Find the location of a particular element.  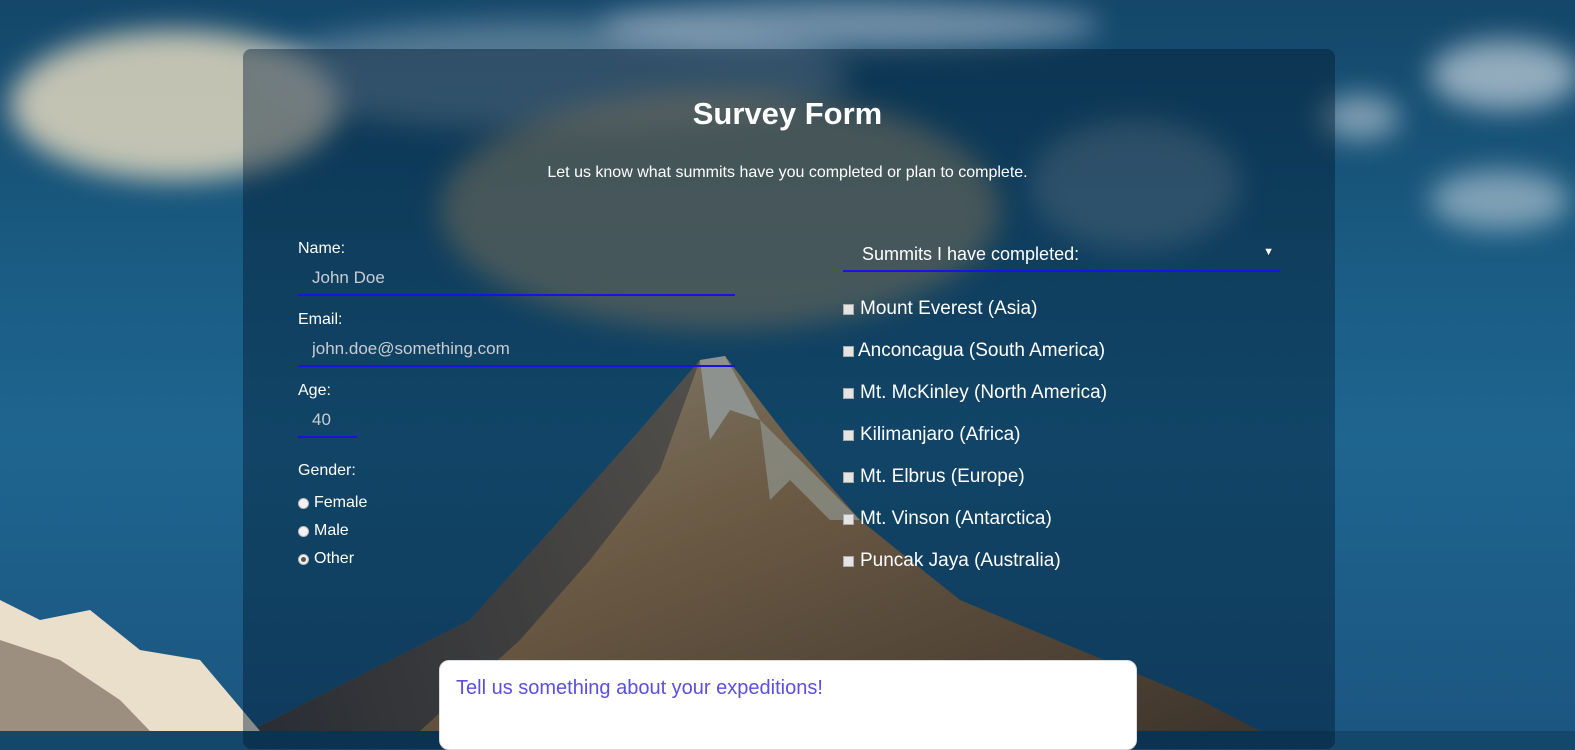

age-label: Age: is located at coordinates (314, 390).